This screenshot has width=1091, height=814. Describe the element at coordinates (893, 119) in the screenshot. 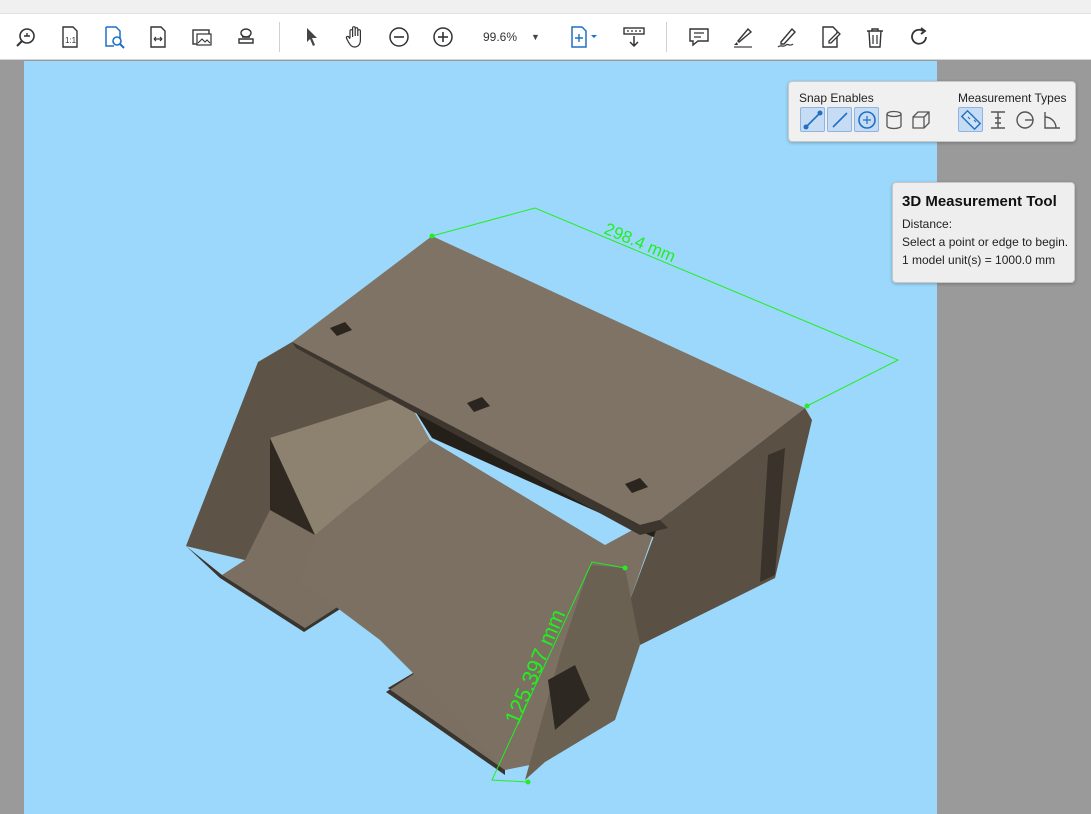

I see `snap-cylinder-icon` at that location.